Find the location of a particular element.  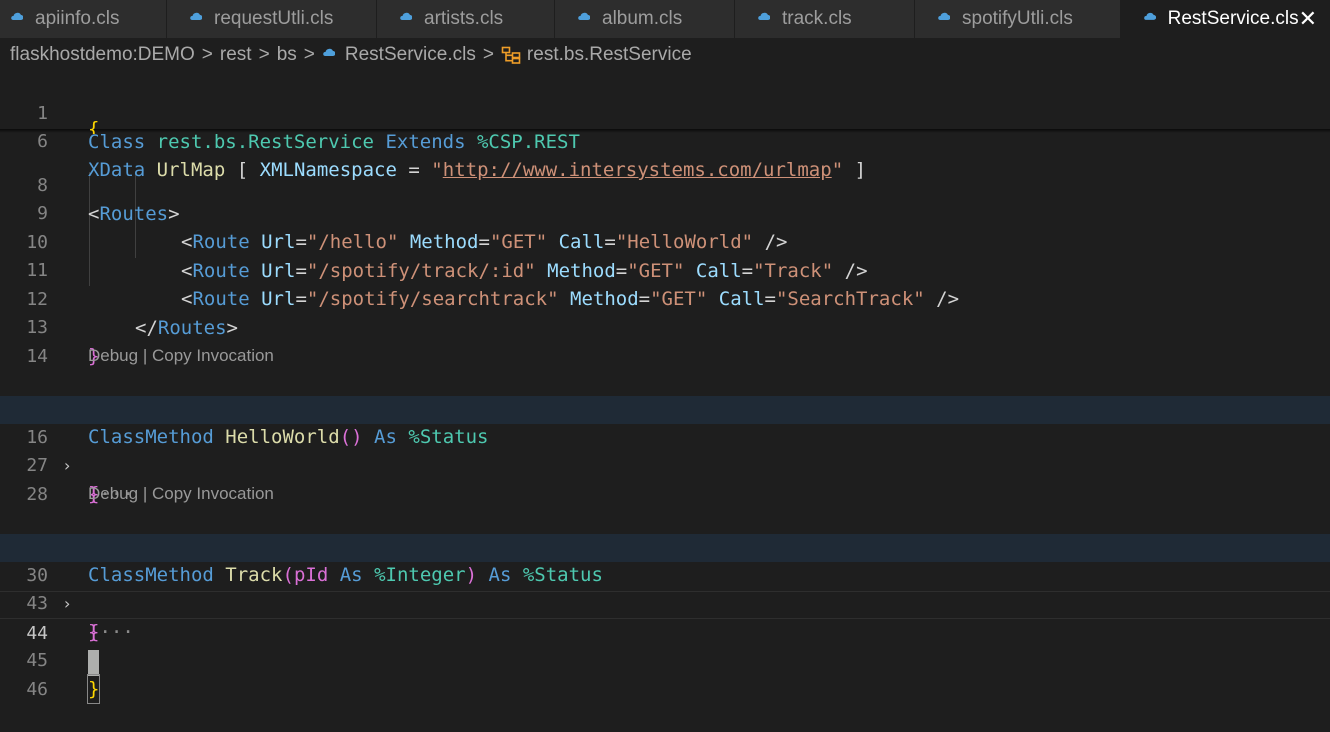

breadcrumb-file: RestService.cls is located at coordinates (410, 55).